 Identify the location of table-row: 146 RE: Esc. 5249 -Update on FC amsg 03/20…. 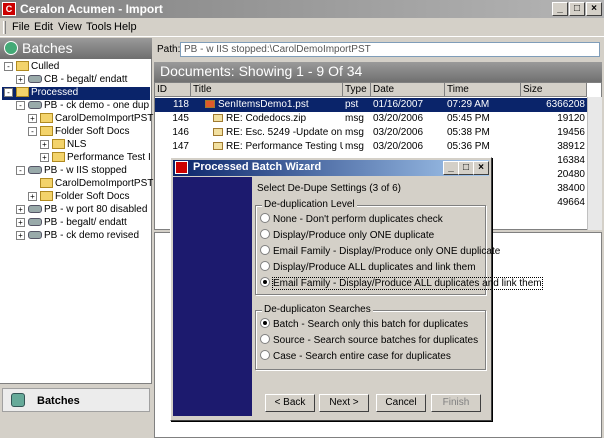
(371, 133).